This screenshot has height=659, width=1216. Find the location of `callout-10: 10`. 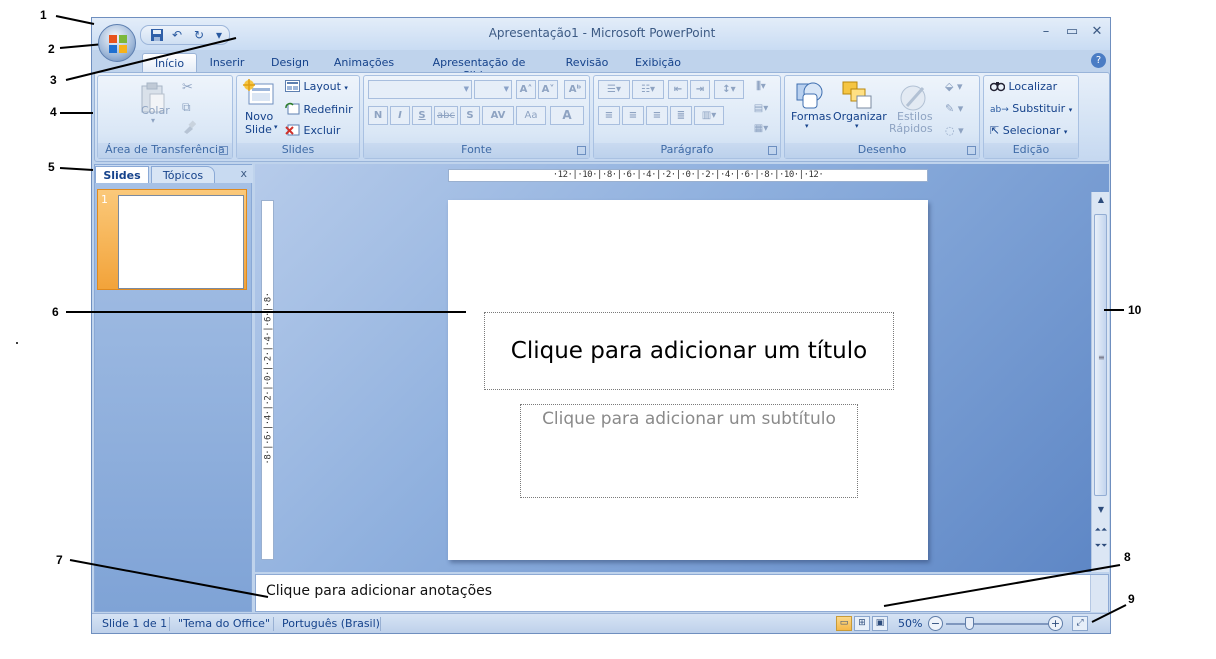

callout-10: 10 is located at coordinates (1135, 310).